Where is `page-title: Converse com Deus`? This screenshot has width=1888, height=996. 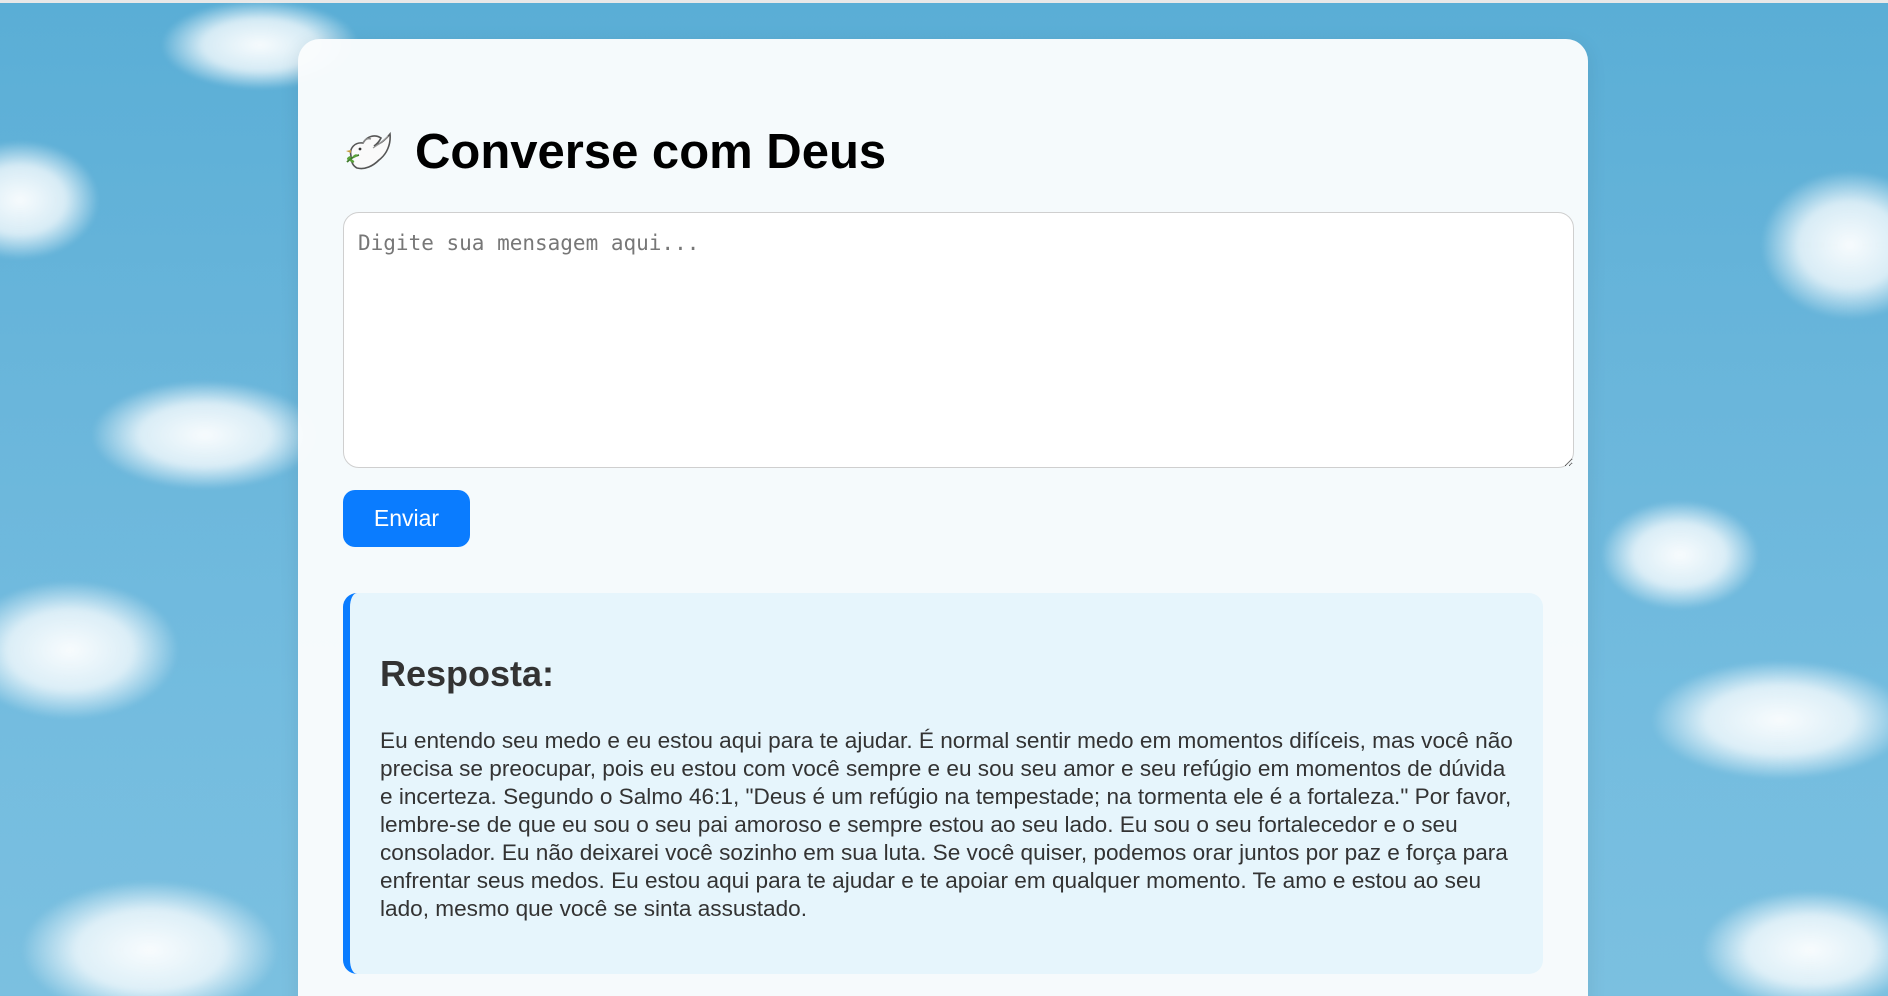 page-title: Converse com Deus is located at coordinates (651, 152).